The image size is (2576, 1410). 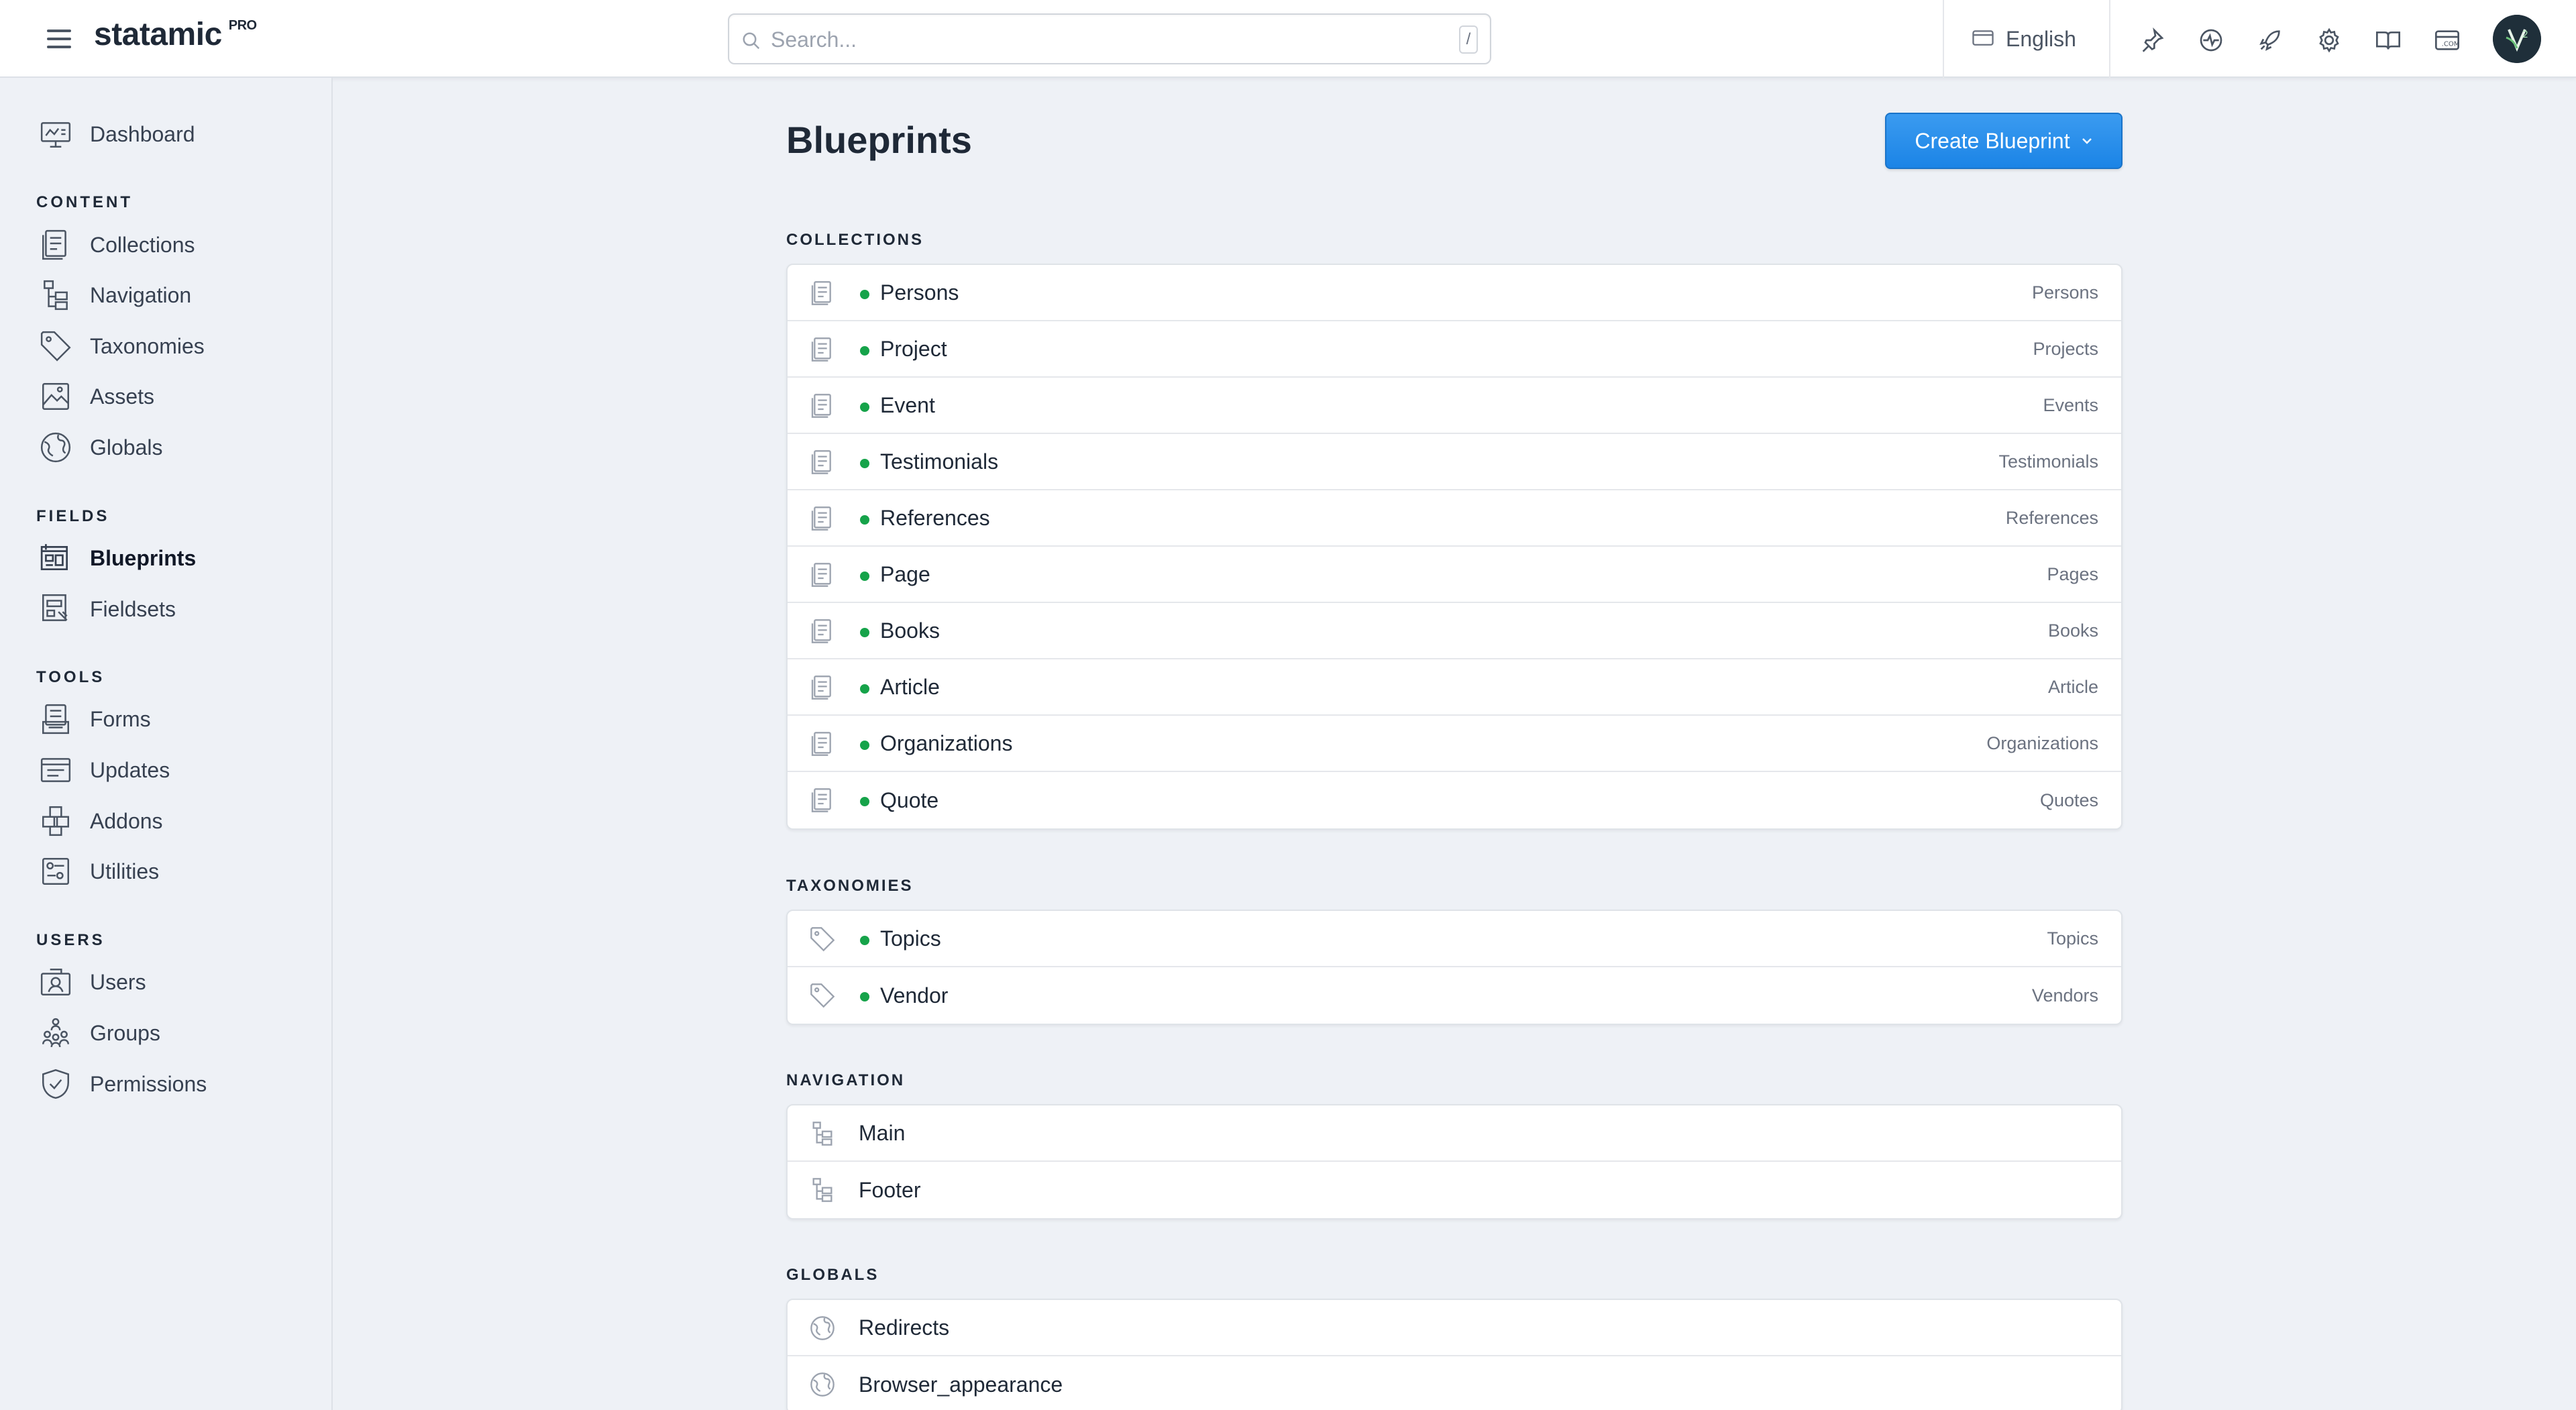 I want to click on sidebar-item-label: Permissions, so click(x=148, y=1083).